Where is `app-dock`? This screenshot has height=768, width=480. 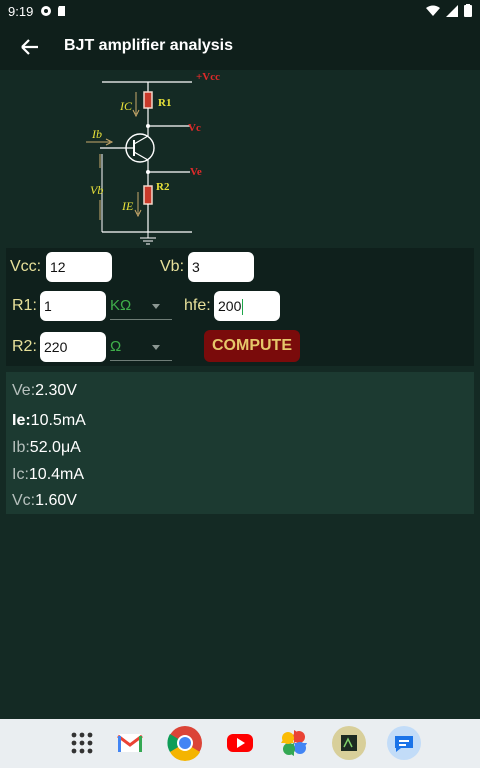 app-dock is located at coordinates (240, 743).